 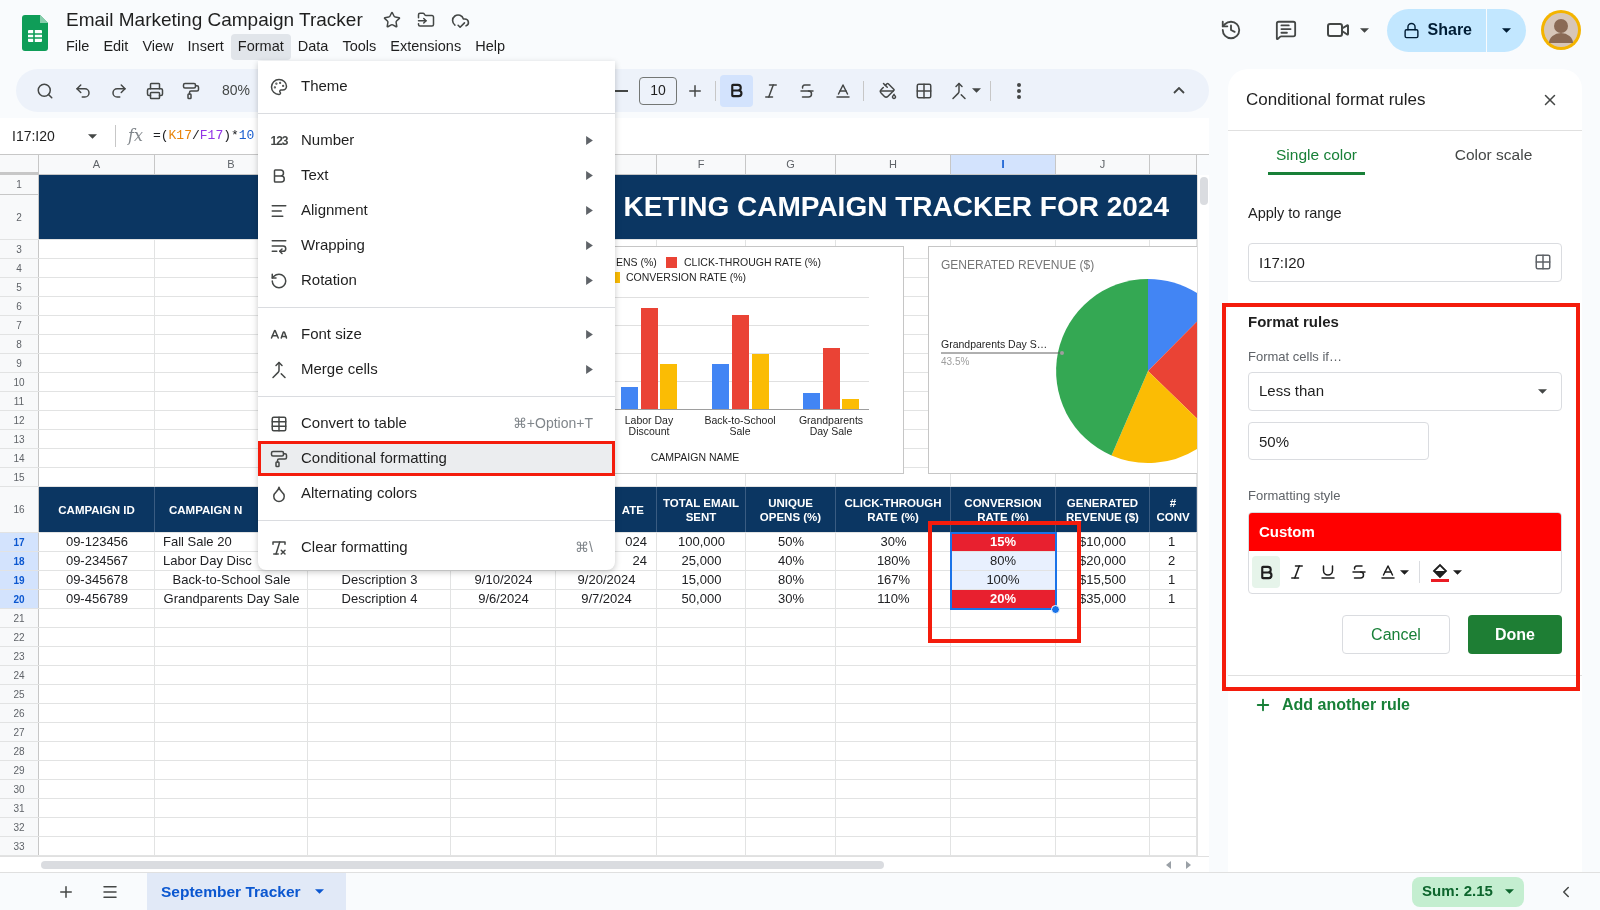 I want to click on name-box: I17:I20, so click(x=52, y=136).